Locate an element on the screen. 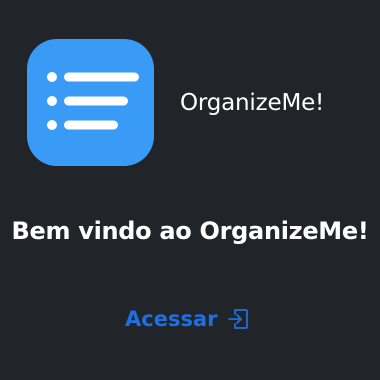 This screenshot has height=380, width=380. access-label: Acessar is located at coordinates (171, 319).